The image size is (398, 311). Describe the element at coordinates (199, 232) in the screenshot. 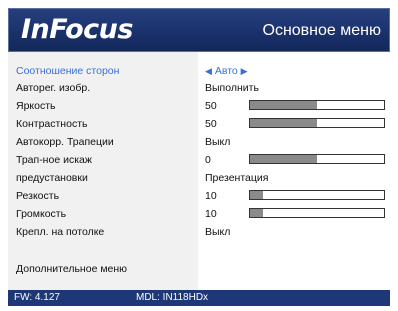

I see `menu-item-ceiling-mount: Крепл. на потолке Выкл` at that location.